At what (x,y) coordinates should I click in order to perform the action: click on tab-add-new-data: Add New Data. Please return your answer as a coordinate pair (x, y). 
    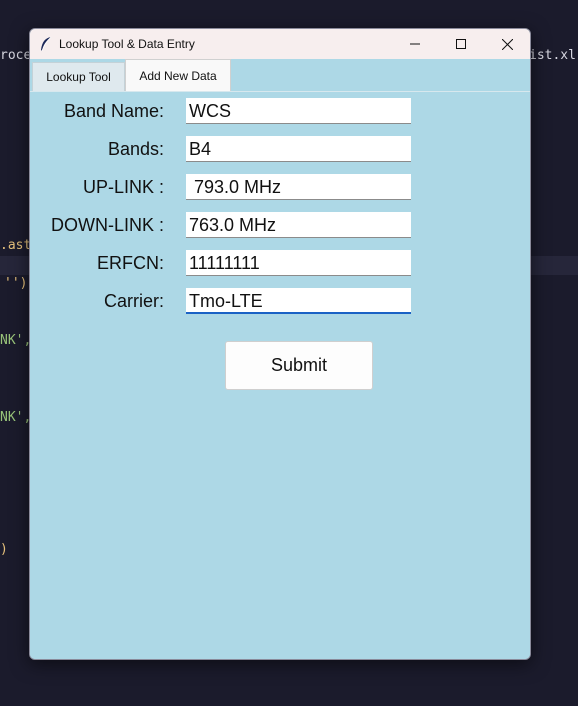
    Looking at the image, I should click on (178, 75).